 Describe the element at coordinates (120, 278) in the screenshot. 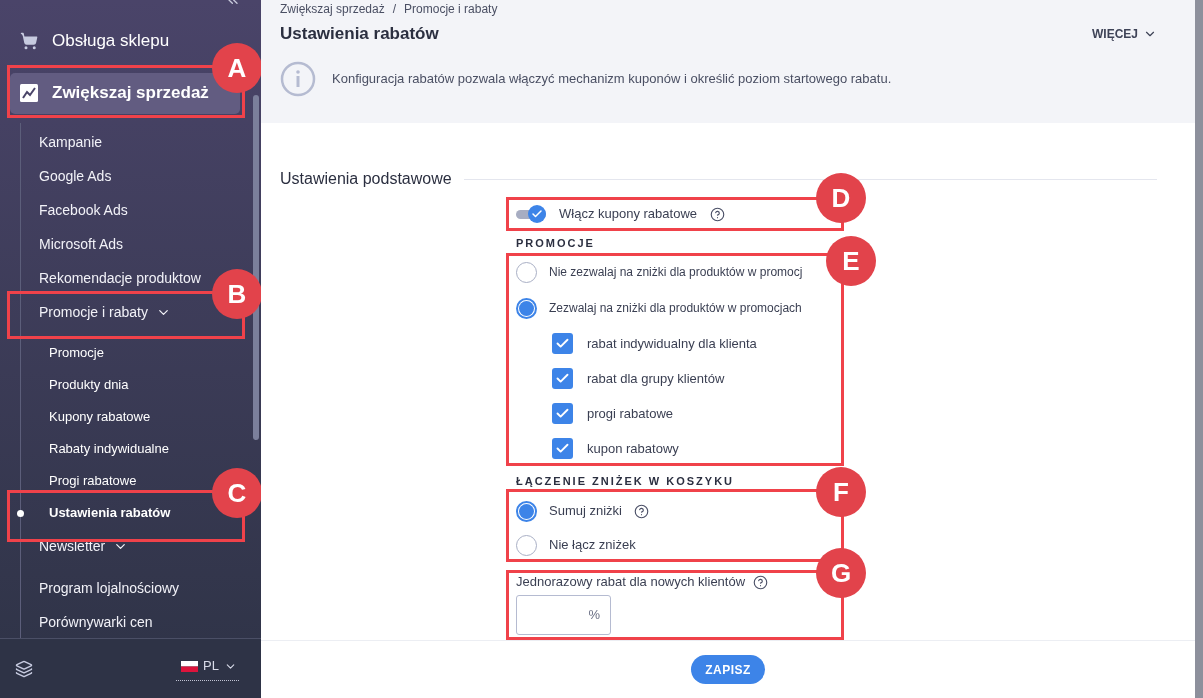

I see `menu-link: Rekomendacje produktow` at that location.